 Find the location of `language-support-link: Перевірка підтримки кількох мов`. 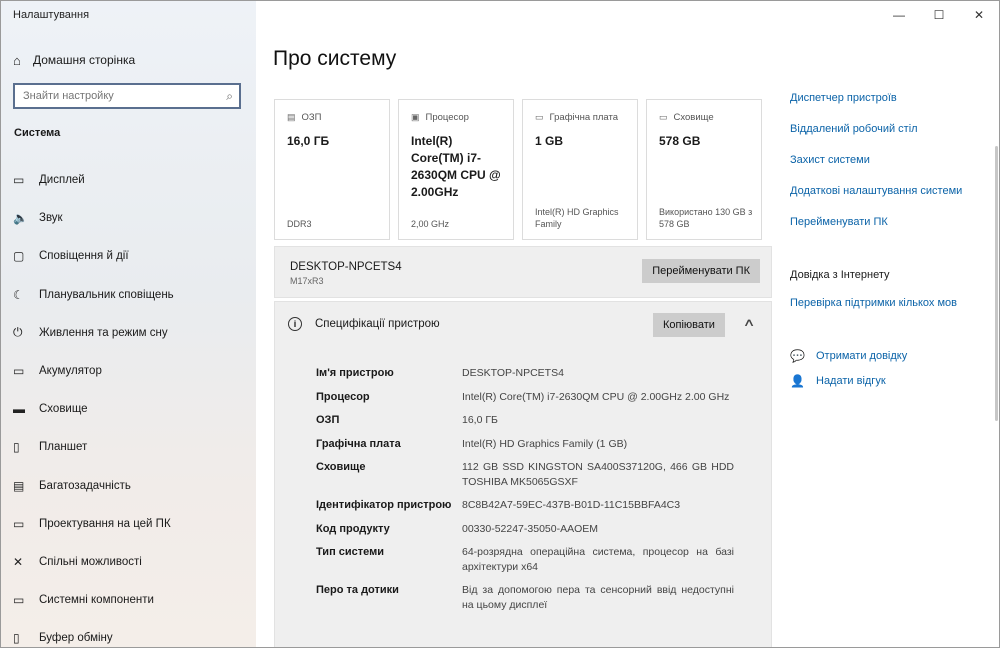

language-support-link: Перевірка підтримки кількох мов is located at coordinates (873, 303).